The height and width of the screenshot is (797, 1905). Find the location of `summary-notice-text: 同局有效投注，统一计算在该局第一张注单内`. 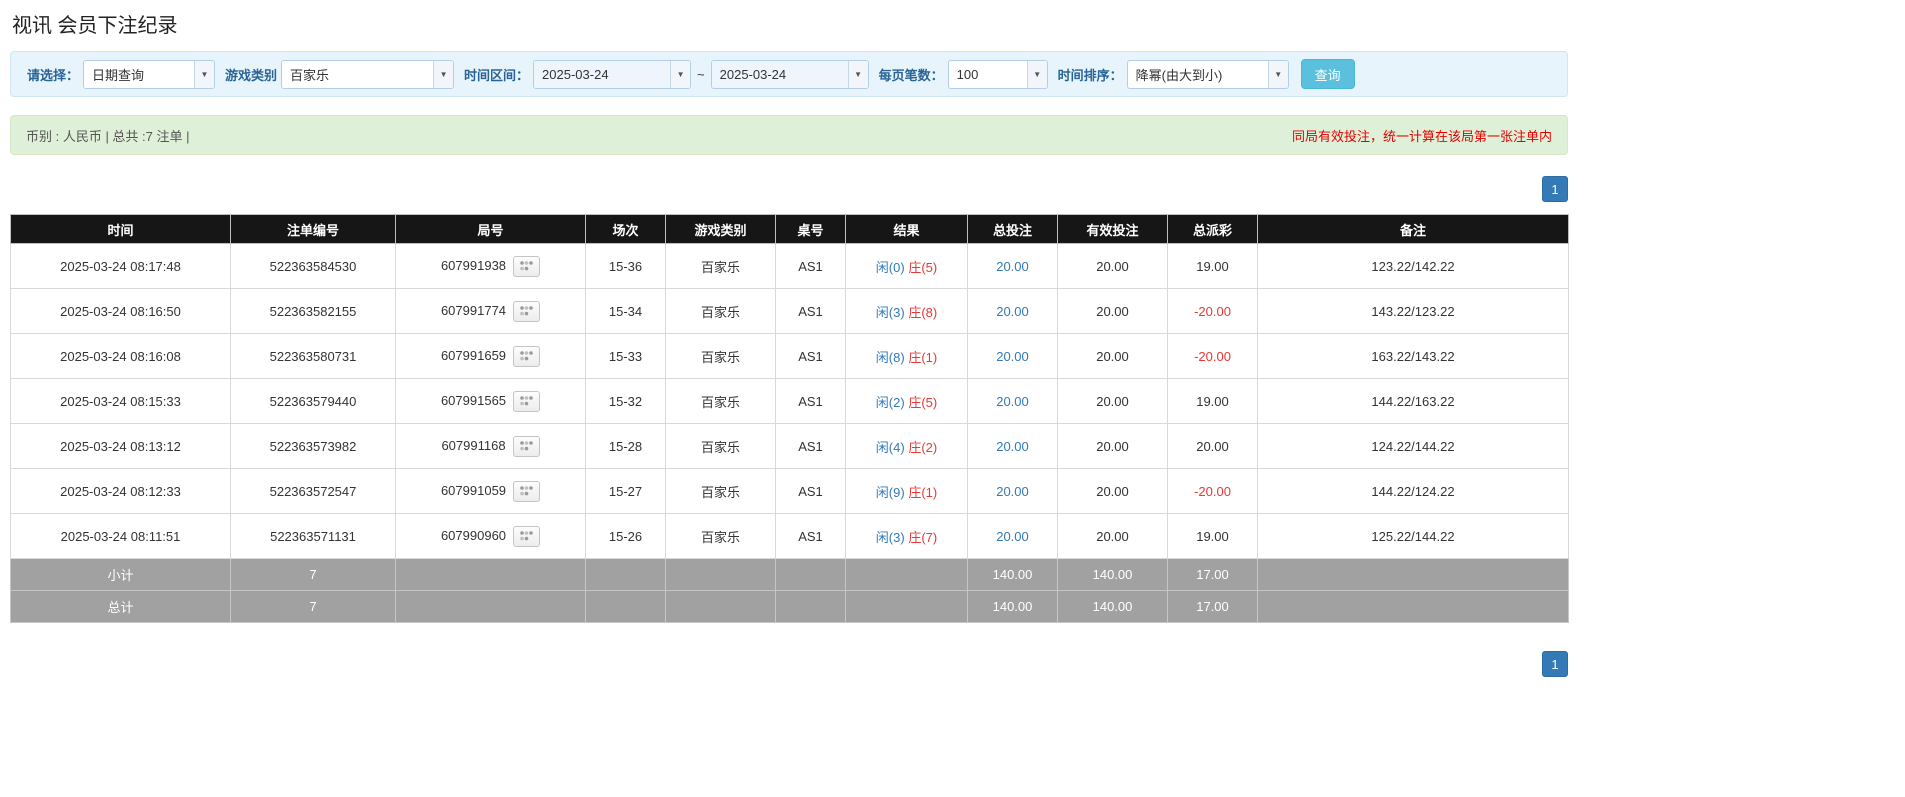

summary-notice-text: 同局有效投注，统一计算在该局第一张注单内 is located at coordinates (1421, 136).